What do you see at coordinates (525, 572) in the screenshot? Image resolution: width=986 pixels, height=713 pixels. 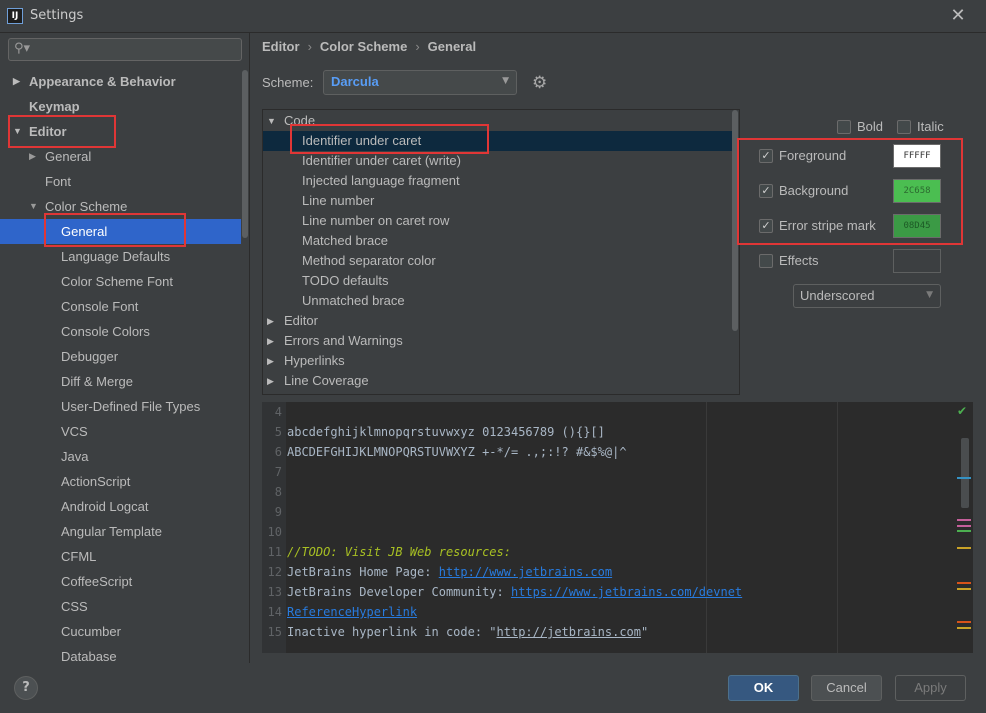 I see `code-hyperlink: http://www.jetbrains.com` at bounding box center [525, 572].